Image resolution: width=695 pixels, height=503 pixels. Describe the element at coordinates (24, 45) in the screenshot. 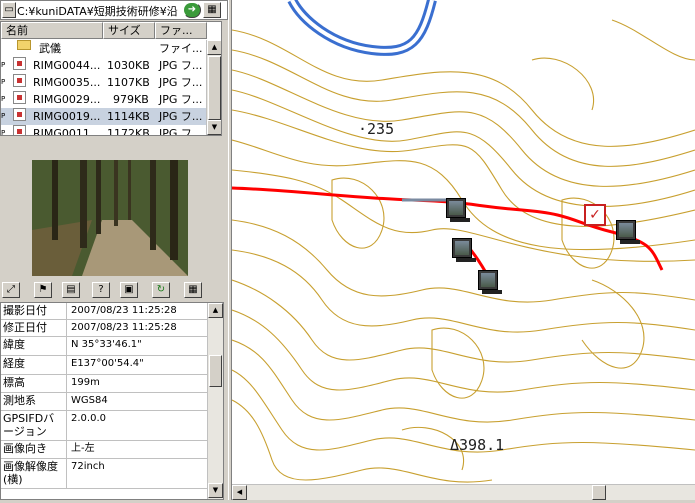

I see `folder-icon` at that location.